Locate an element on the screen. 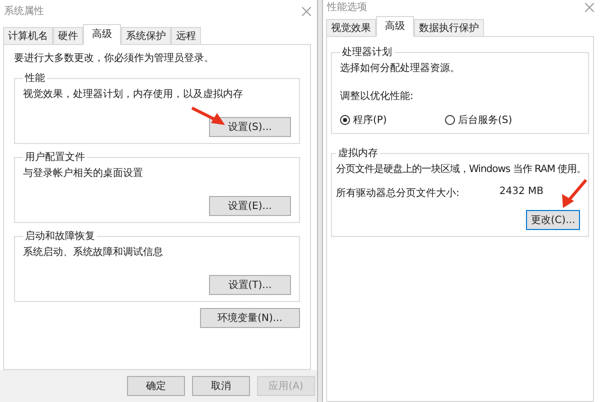 Image resolution: width=600 pixels, height=402 pixels. size-value: 2432 MB is located at coordinates (521, 191).